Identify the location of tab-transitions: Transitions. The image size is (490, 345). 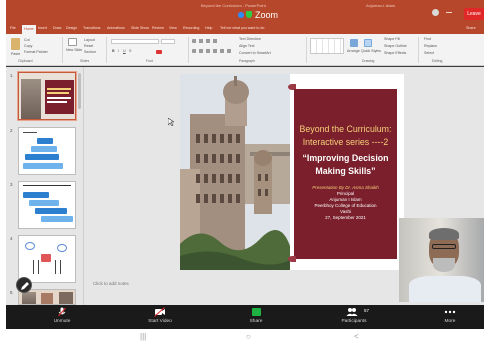
(91, 28).